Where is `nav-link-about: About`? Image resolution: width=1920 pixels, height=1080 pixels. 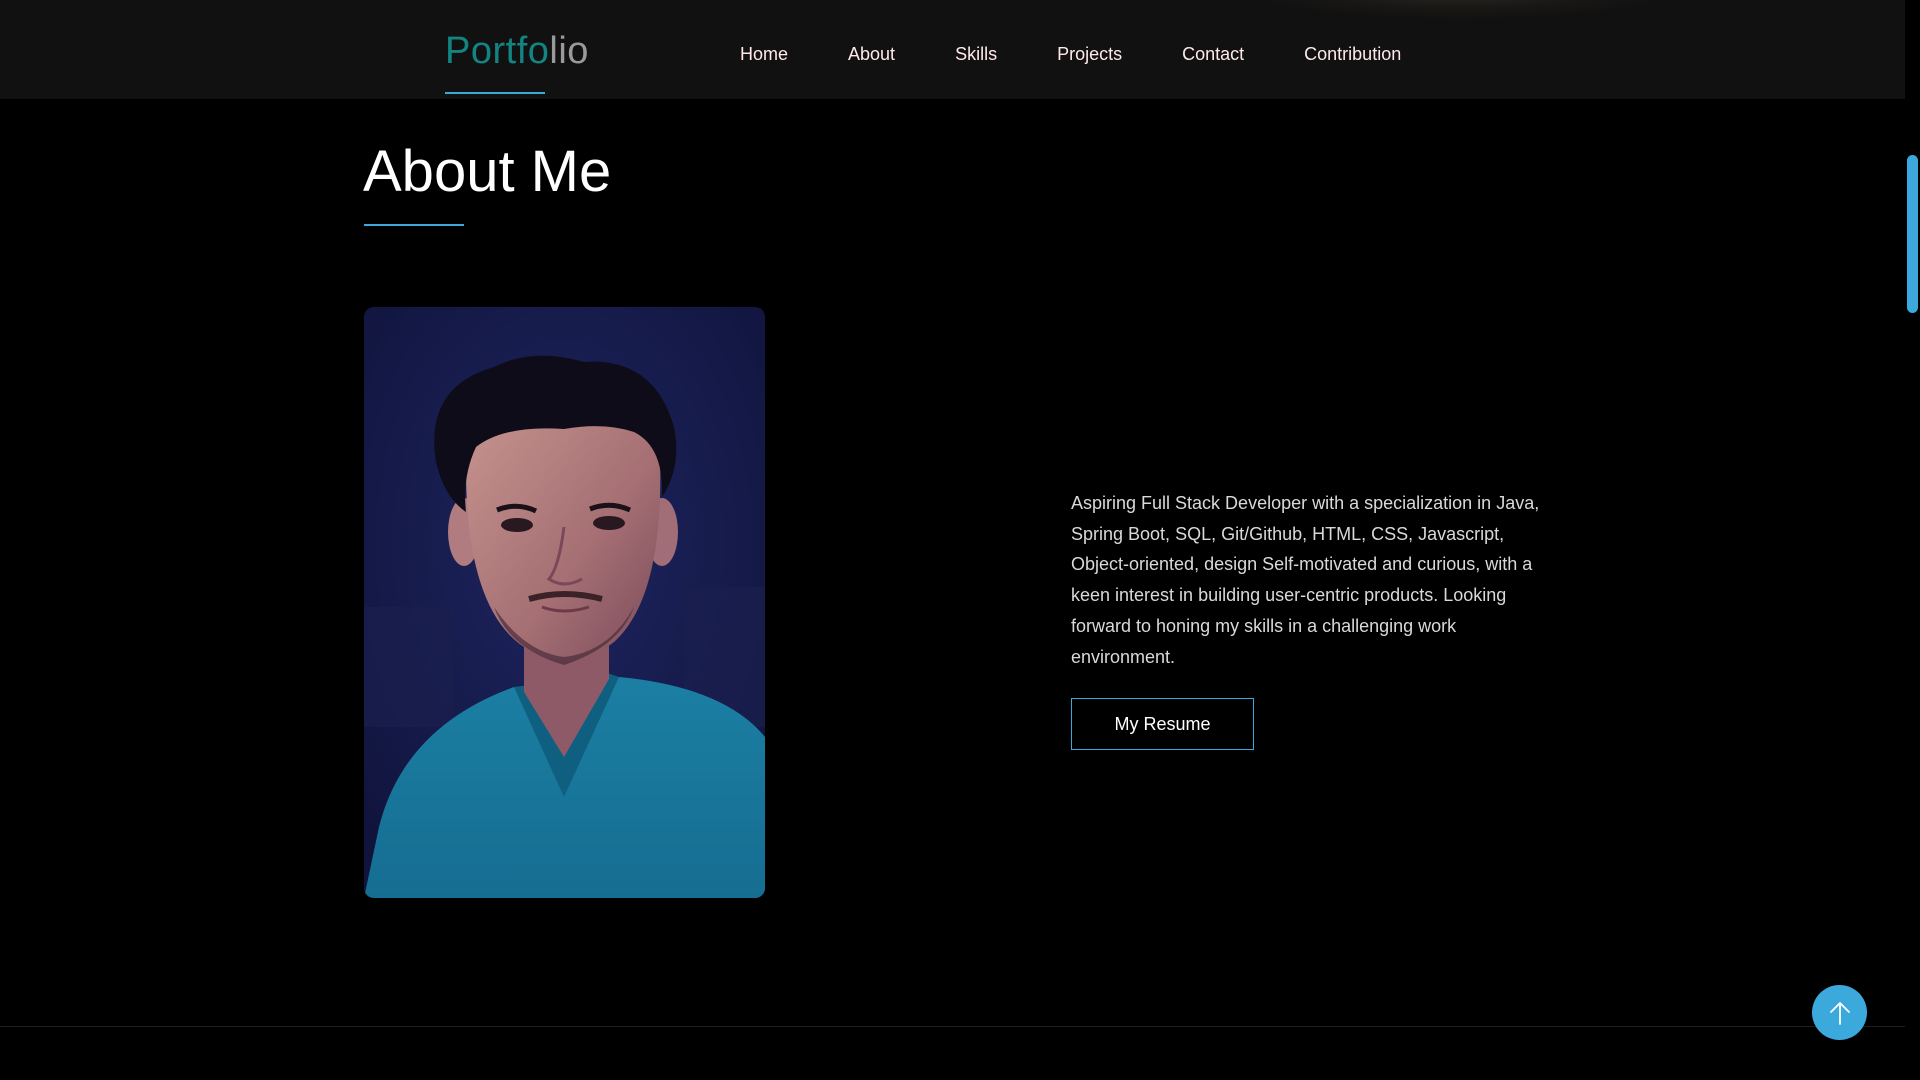 nav-link-about: About is located at coordinates (871, 54).